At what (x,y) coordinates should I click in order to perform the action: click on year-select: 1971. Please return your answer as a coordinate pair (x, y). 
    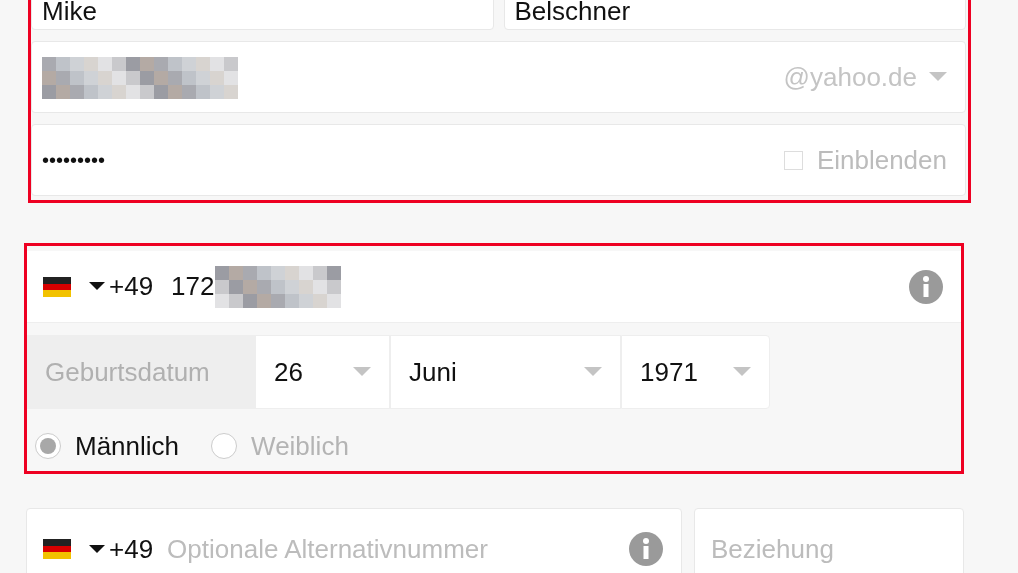
    Looking at the image, I should click on (695, 372).